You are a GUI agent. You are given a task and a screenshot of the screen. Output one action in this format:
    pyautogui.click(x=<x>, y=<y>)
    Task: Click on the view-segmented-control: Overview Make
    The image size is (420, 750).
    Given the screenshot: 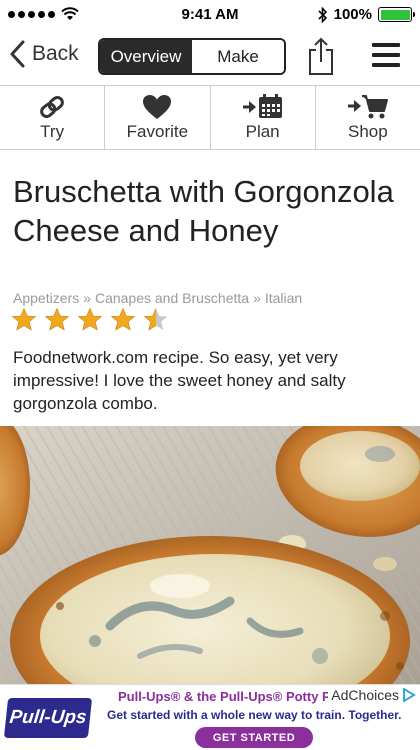 What is the action you would take?
    pyautogui.click(x=192, y=56)
    